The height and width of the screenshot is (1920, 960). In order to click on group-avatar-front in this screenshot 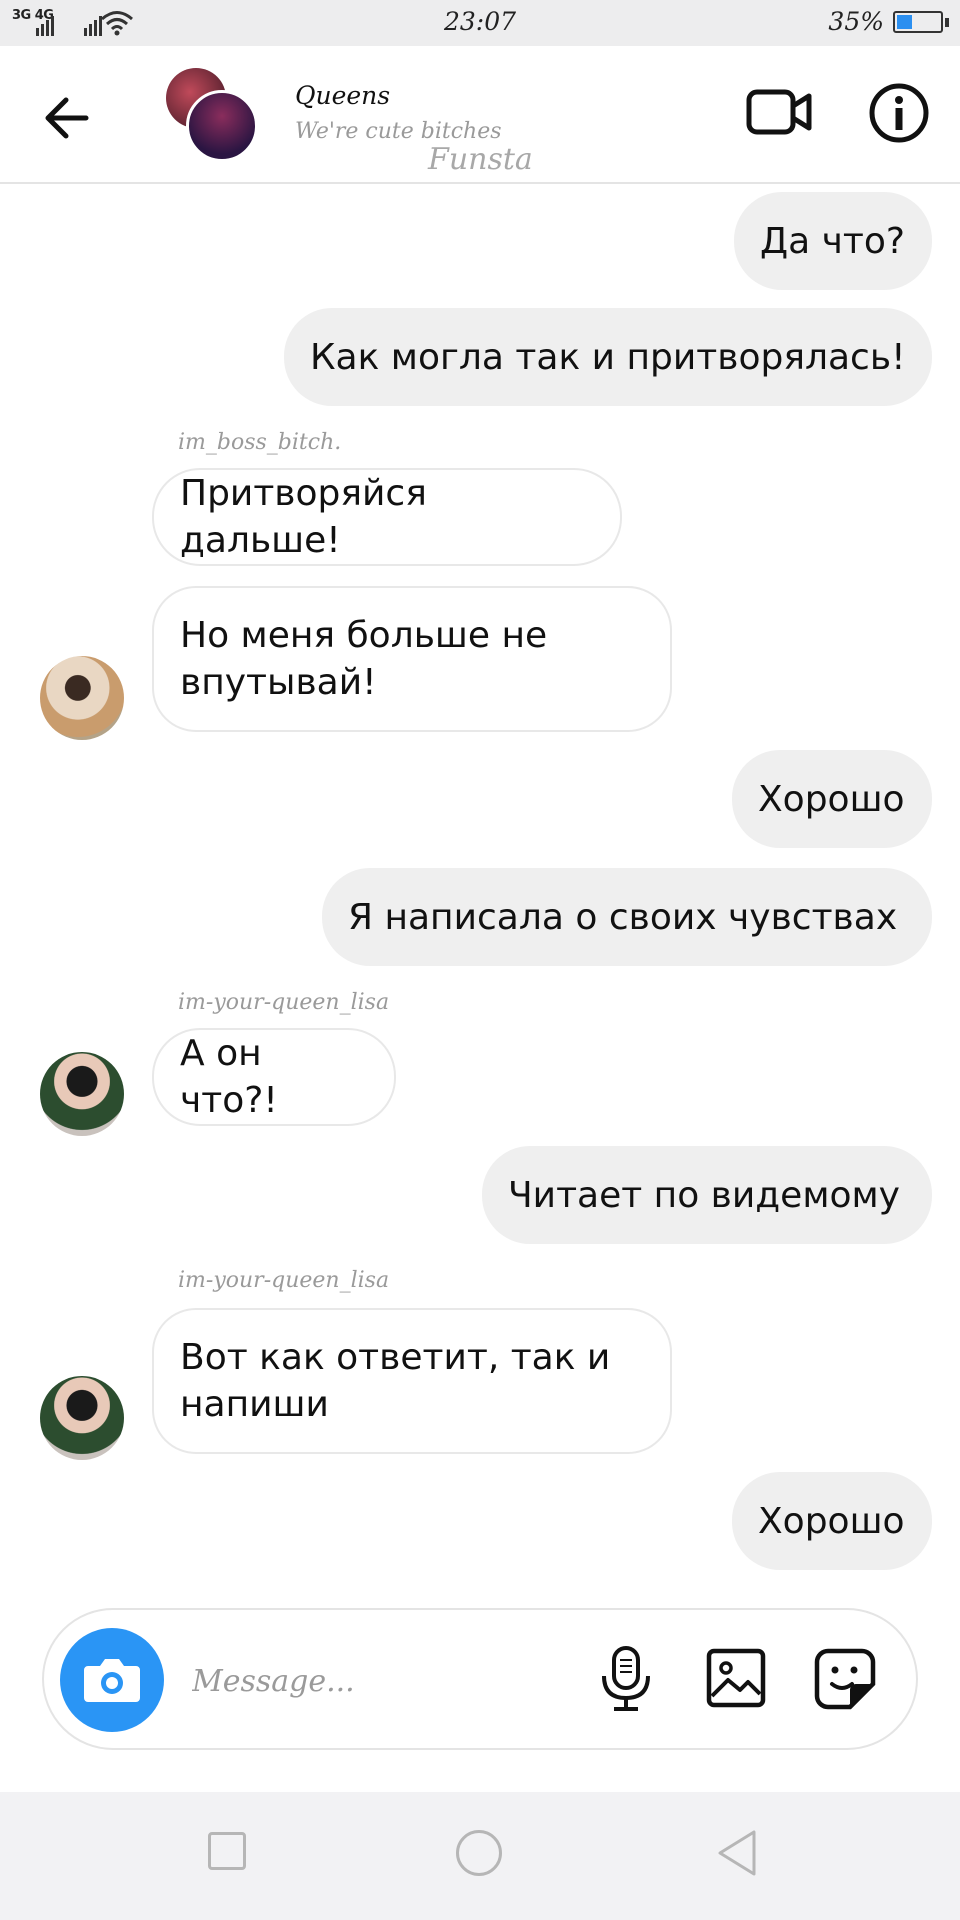, I will do `click(222, 126)`.